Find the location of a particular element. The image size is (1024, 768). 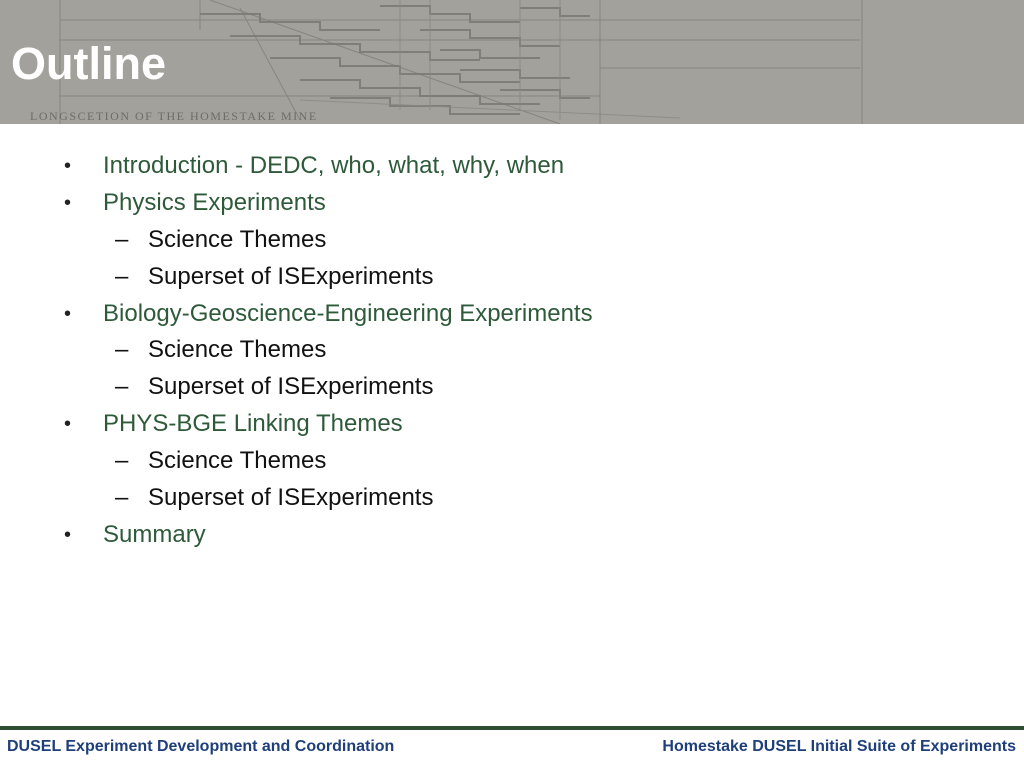

footer-divider is located at coordinates (512, 728).